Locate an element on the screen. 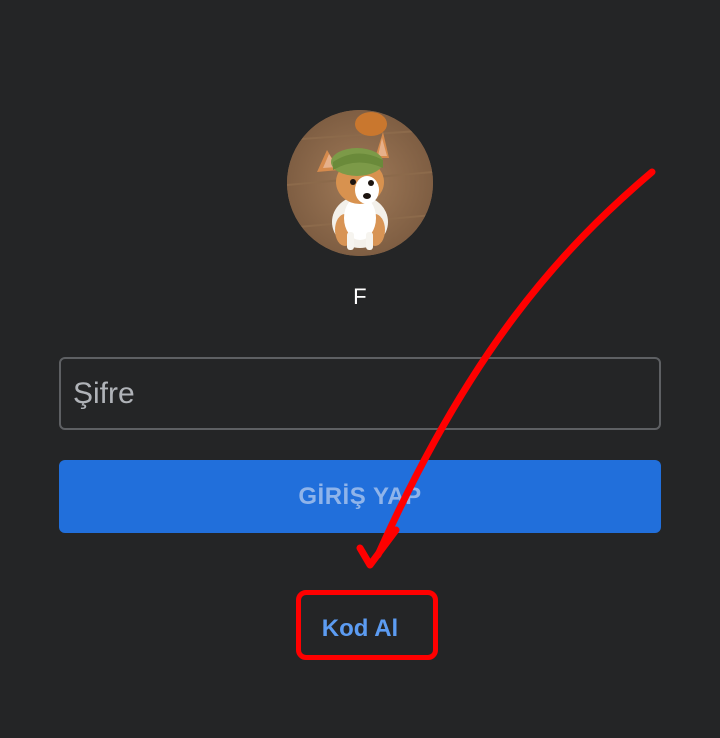 The height and width of the screenshot is (738, 720). username-label: F is located at coordinates (360, 296).